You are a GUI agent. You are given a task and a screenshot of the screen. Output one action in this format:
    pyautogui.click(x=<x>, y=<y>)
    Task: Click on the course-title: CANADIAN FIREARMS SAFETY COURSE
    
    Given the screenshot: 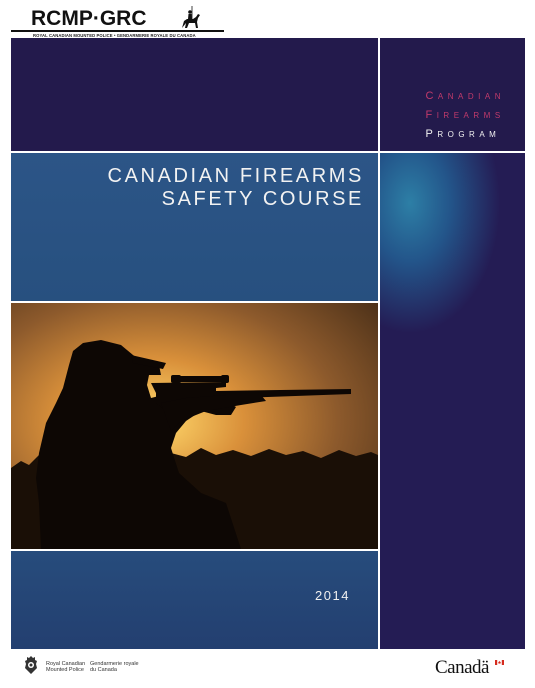 What is the action you would take?
    pyautogui.click(x=236, y=188)
    